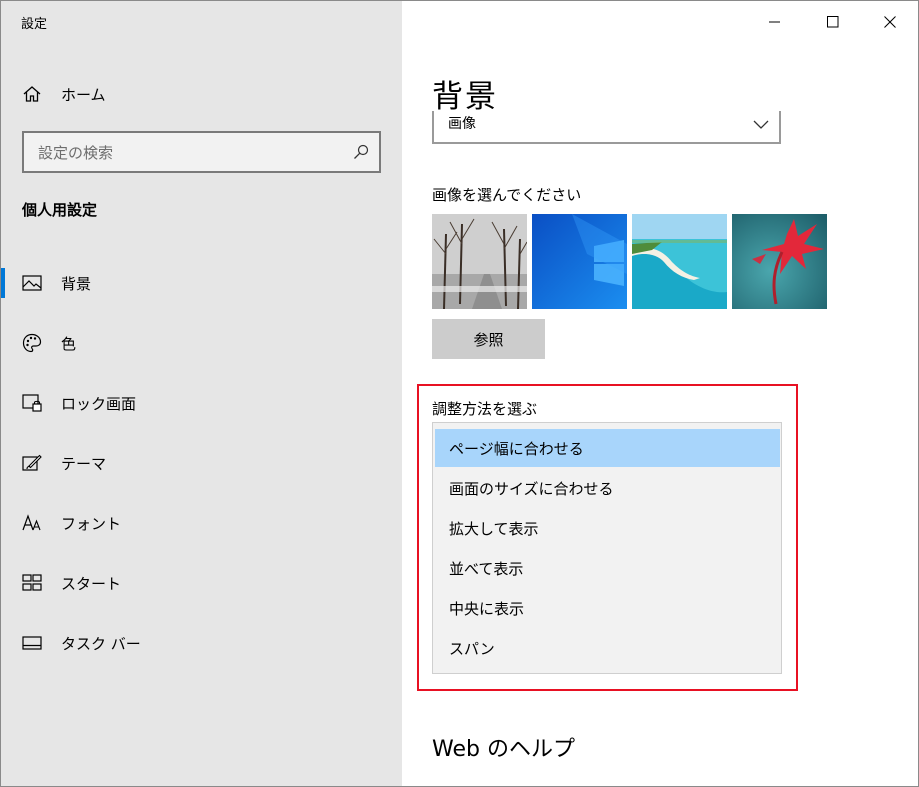  I want to click on sidebar-item-fonts: フォント, so click(201, 523).